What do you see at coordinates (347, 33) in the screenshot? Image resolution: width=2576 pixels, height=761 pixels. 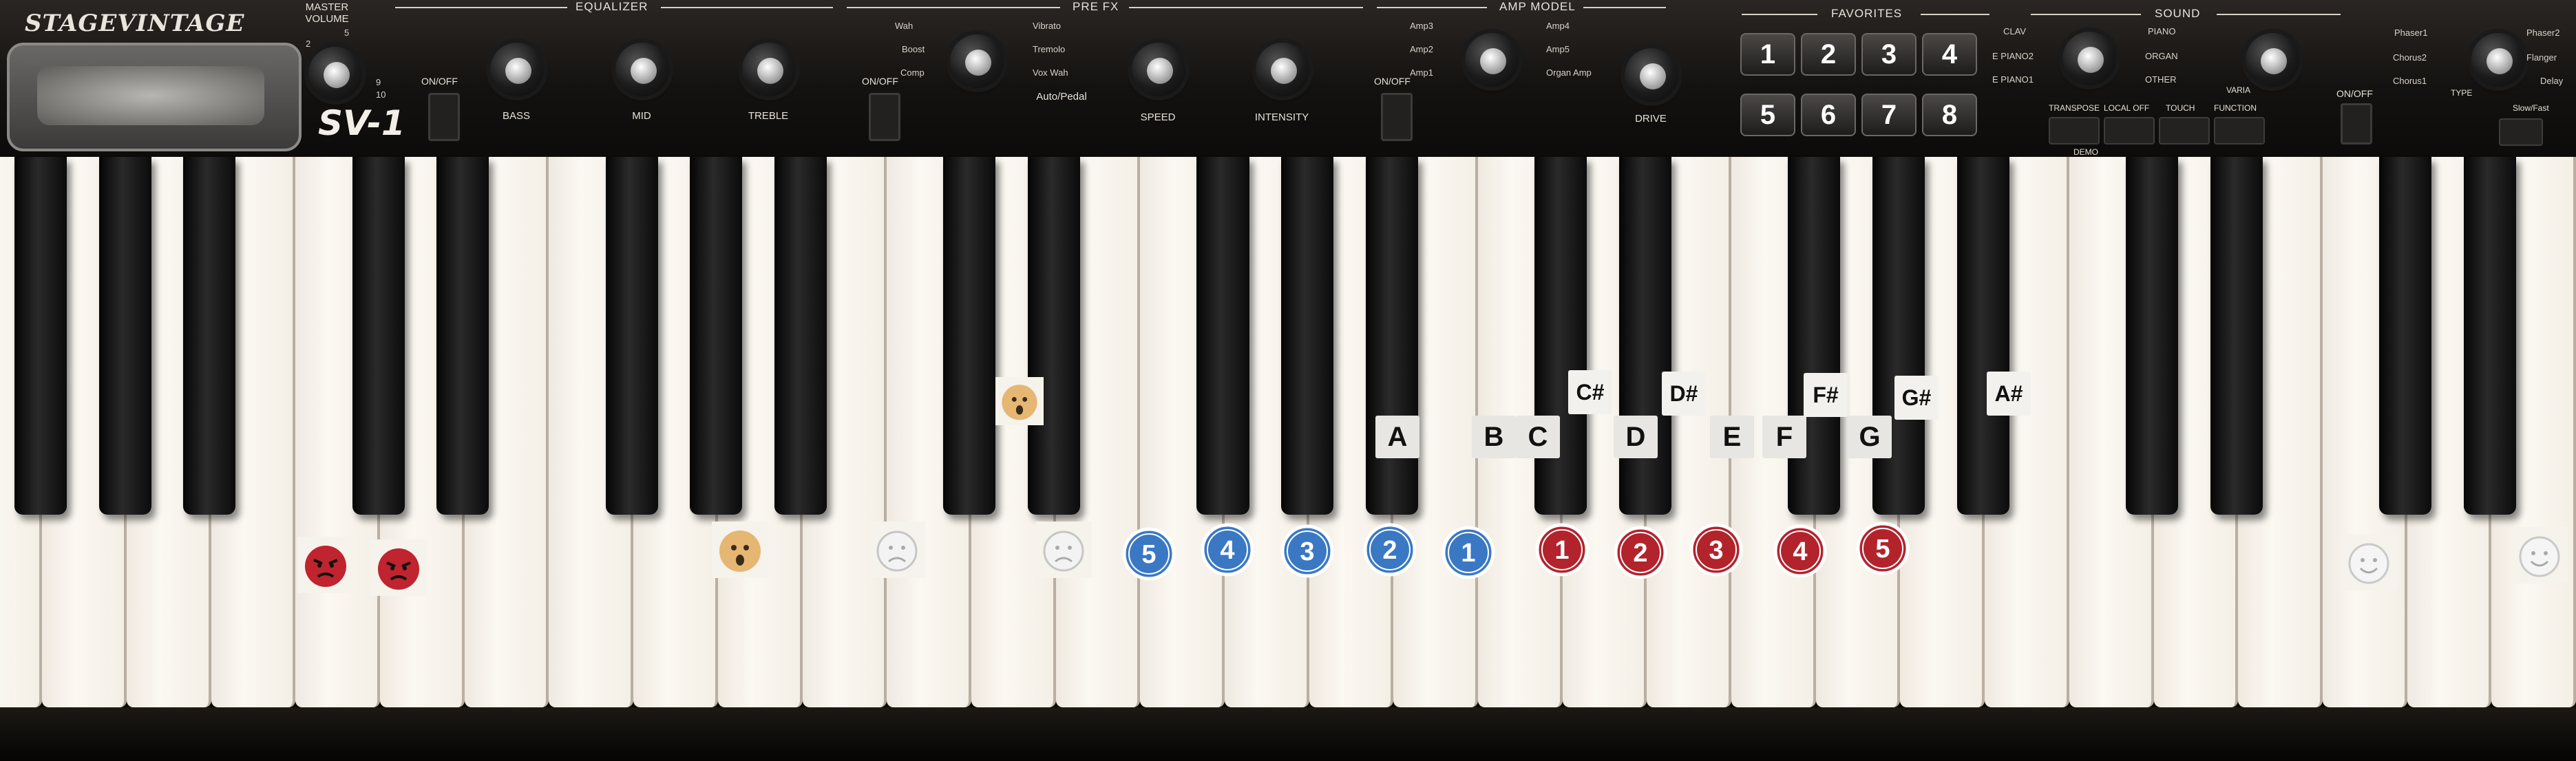 I see `scale-number: 5` at bounding box center [347, 33].